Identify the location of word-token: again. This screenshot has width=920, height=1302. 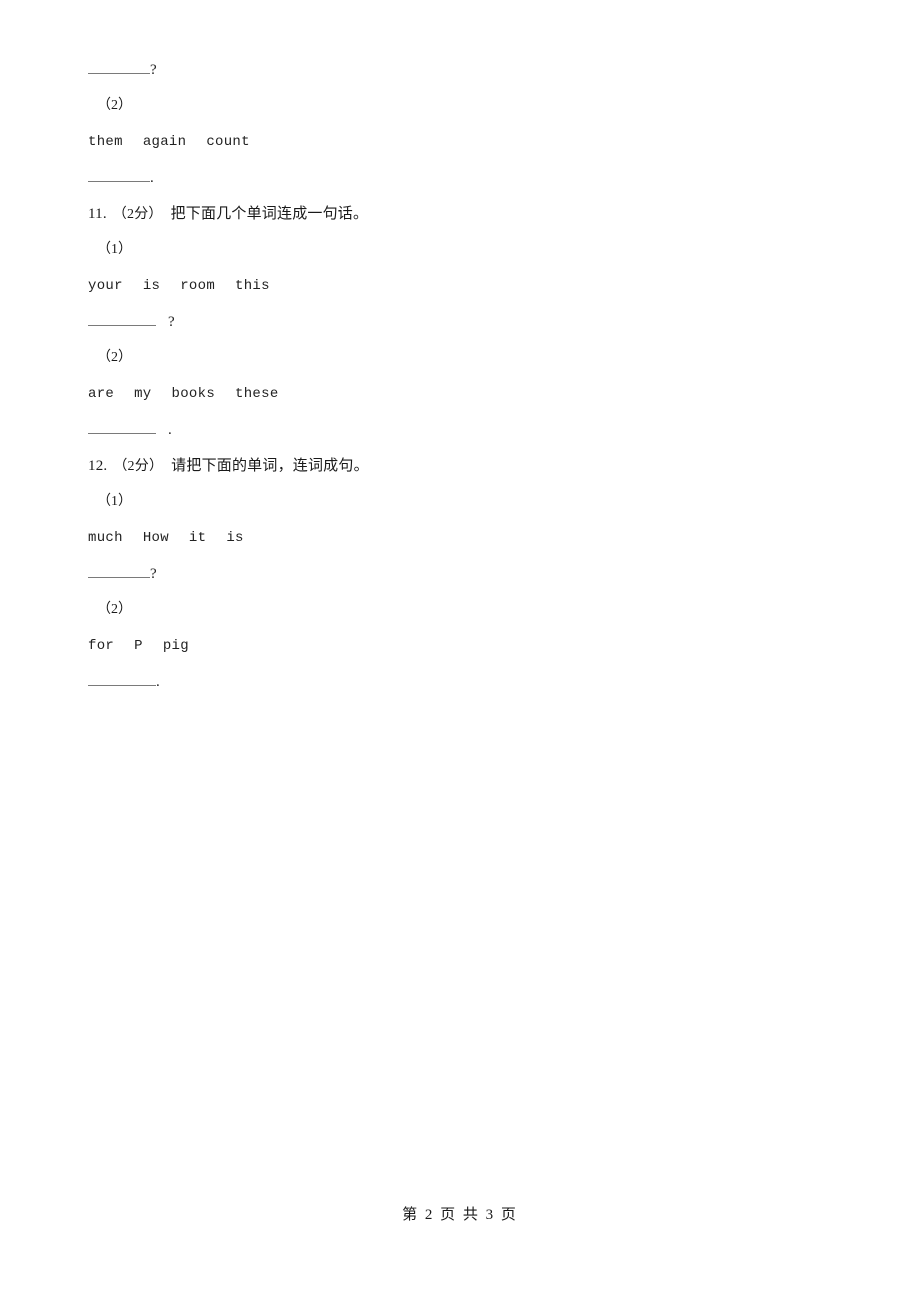
(164, 142).